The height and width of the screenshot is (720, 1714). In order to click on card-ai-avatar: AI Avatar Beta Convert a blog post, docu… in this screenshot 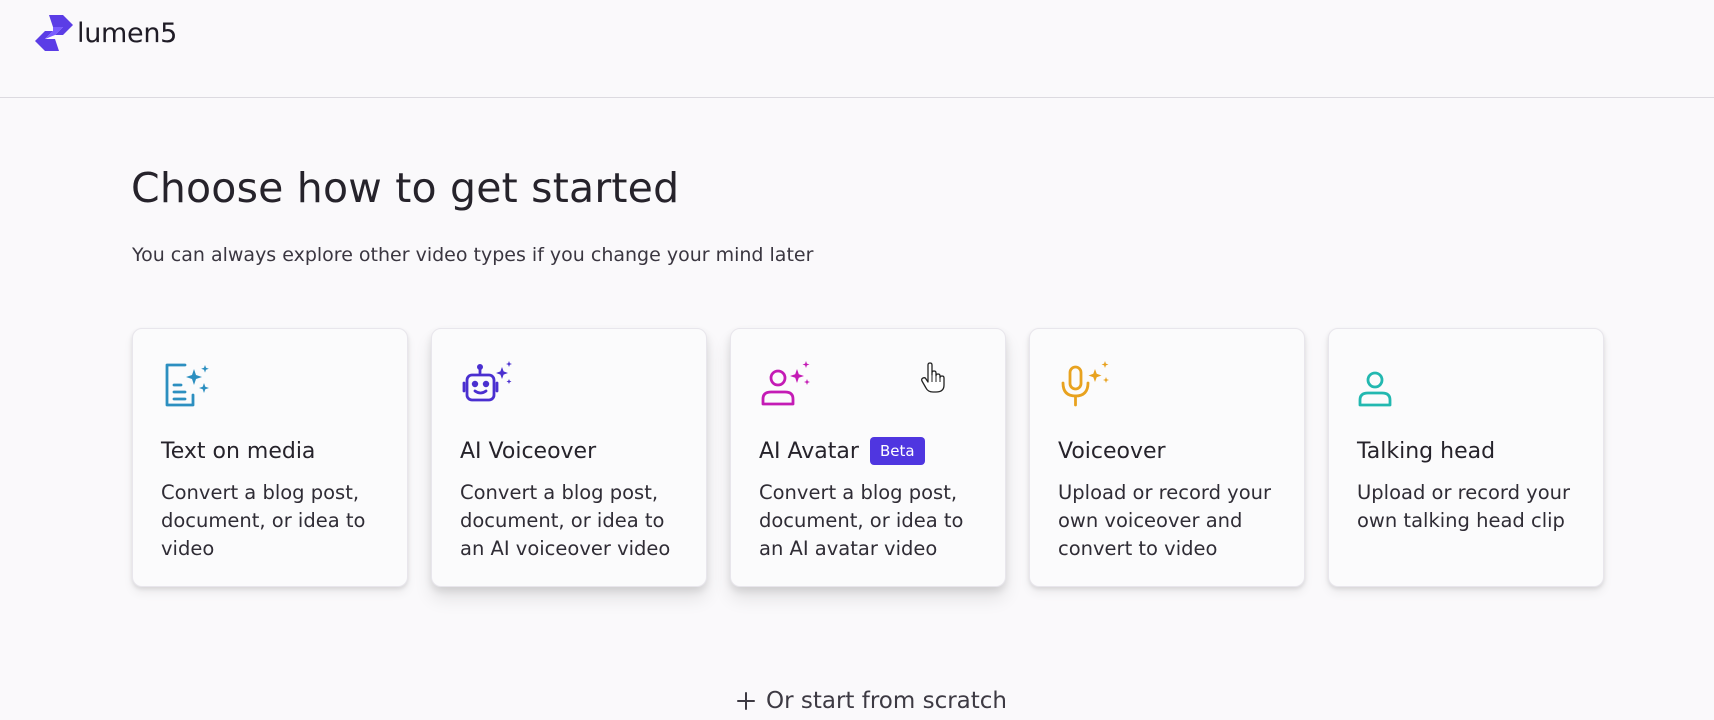, I will do `click(868, 457)`.